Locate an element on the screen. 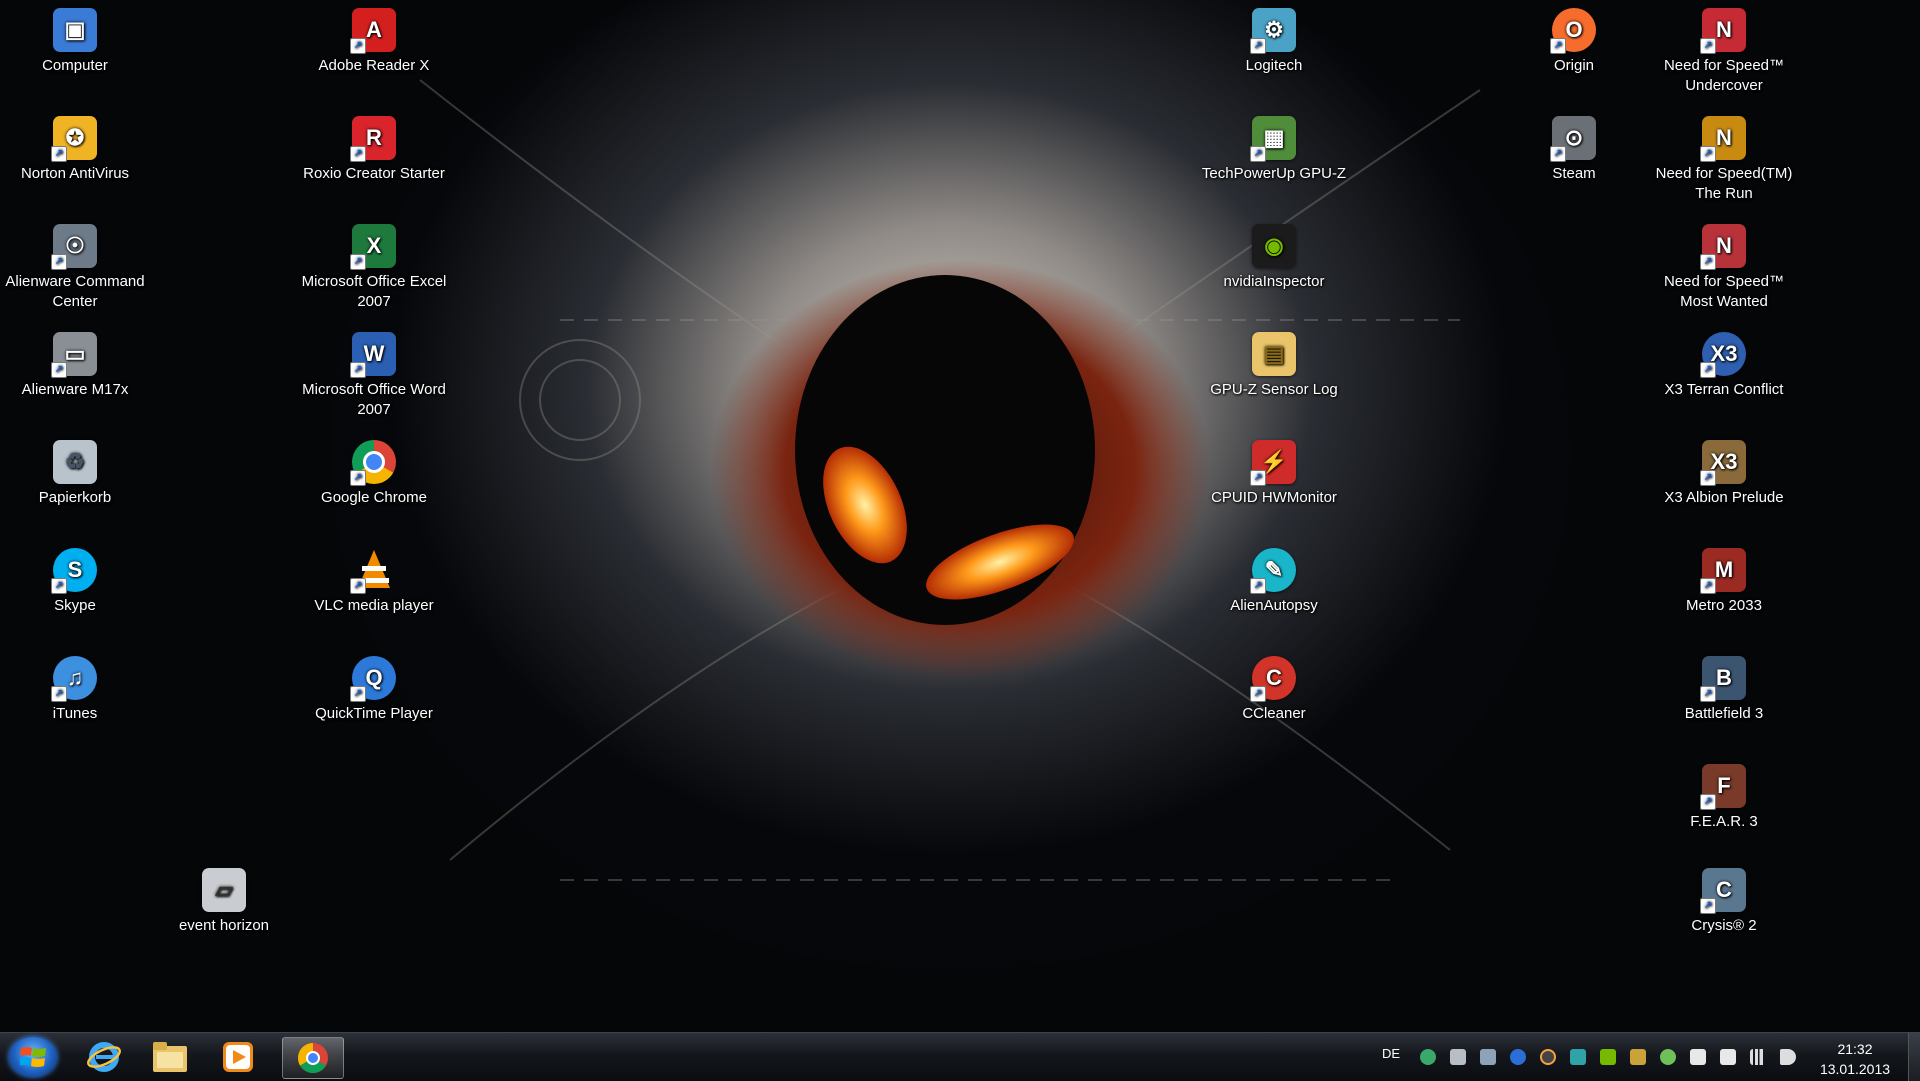 The width and height of the screenshot is (1920, 1081). desktop-icon-origin: O ↗ Origin is located at coordinates (1574, 42).